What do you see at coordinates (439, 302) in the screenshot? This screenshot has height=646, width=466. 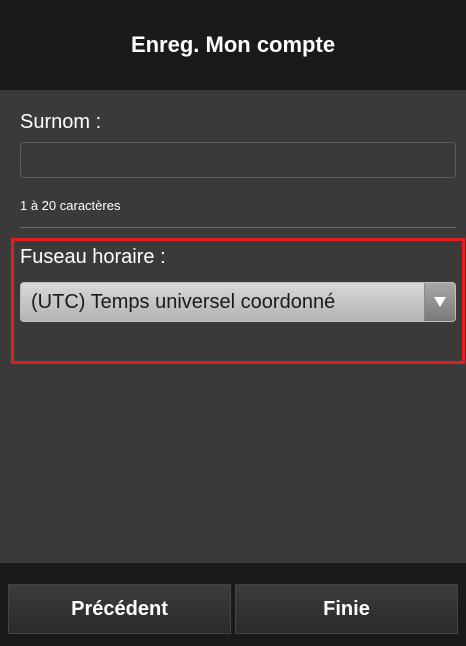 I see `chevron-down-icon` at bounding box center [439, 302].